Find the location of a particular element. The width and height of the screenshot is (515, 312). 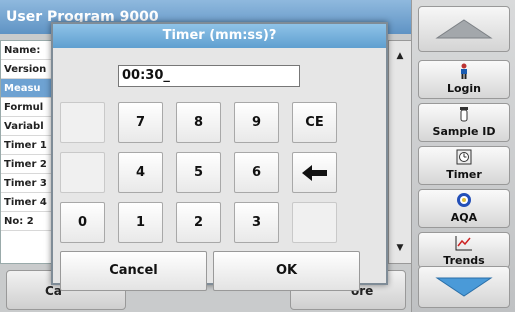

login-button: Login is located at coordinates (464, 79).